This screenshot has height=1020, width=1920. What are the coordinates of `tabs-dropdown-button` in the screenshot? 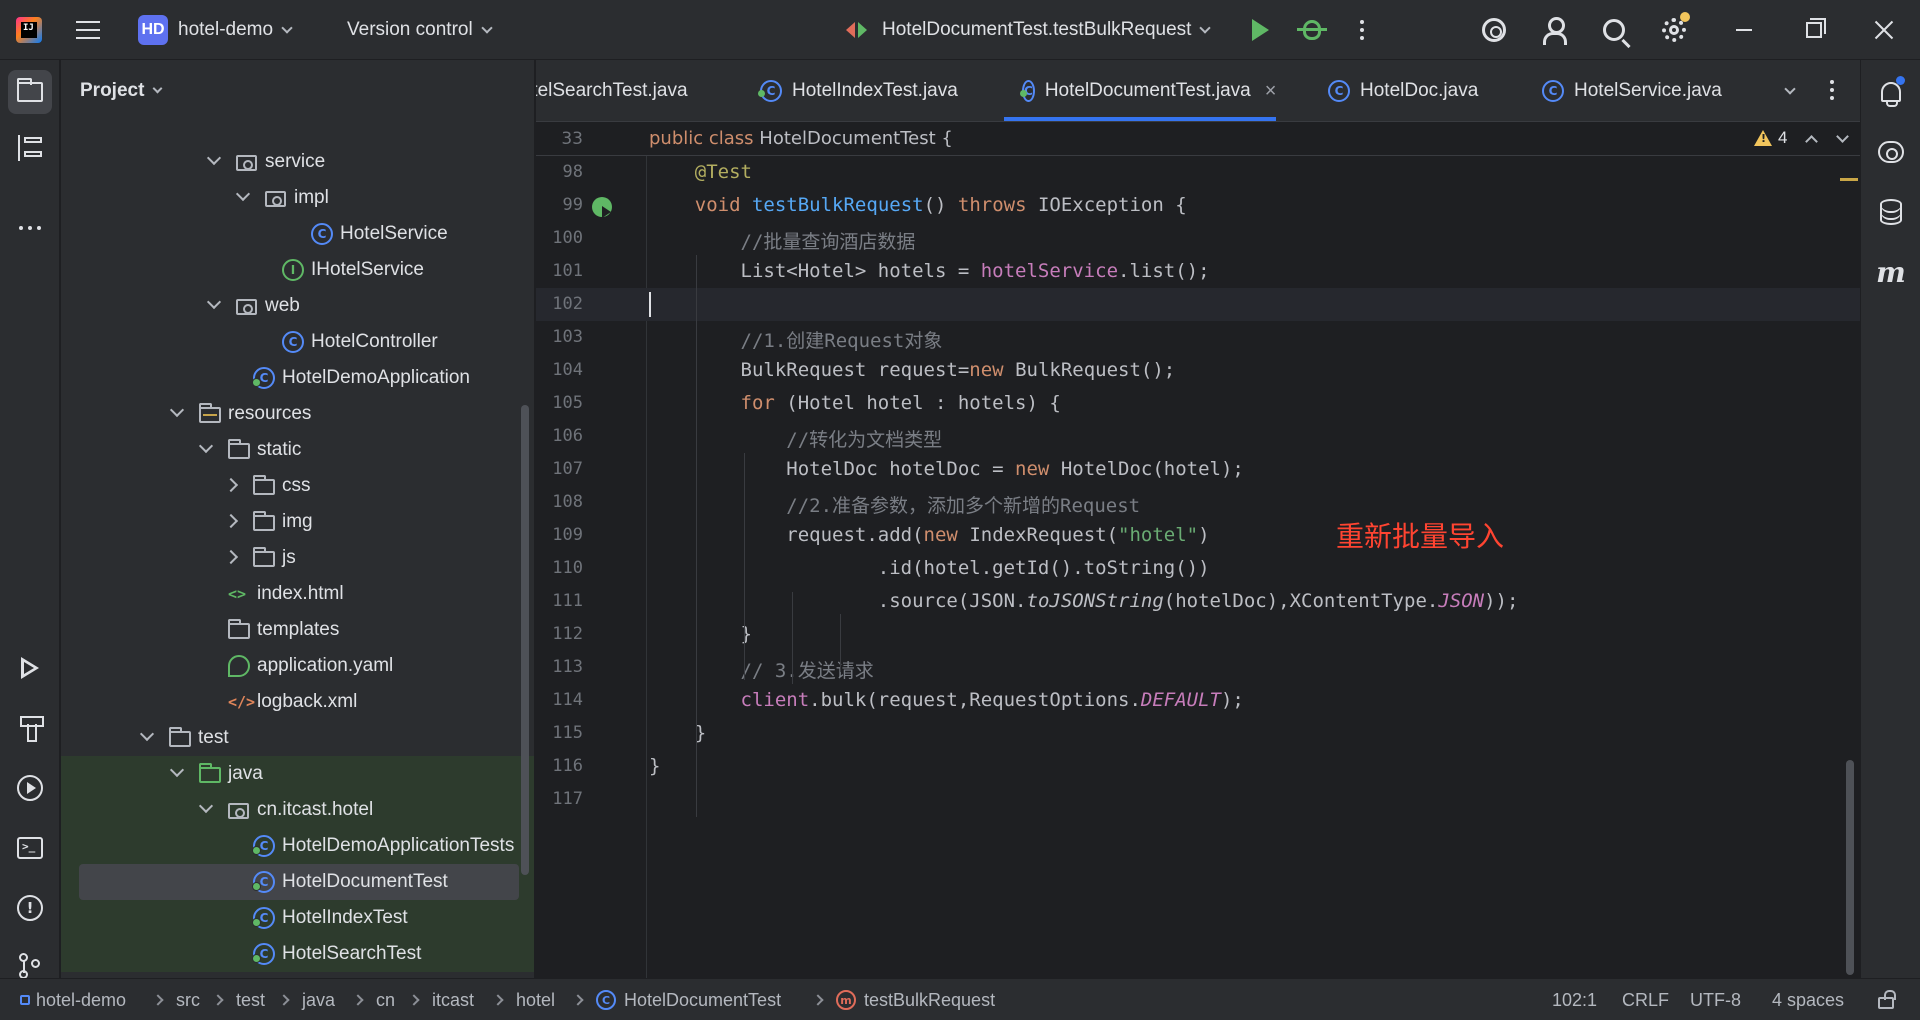 It's located at (1790, 90).